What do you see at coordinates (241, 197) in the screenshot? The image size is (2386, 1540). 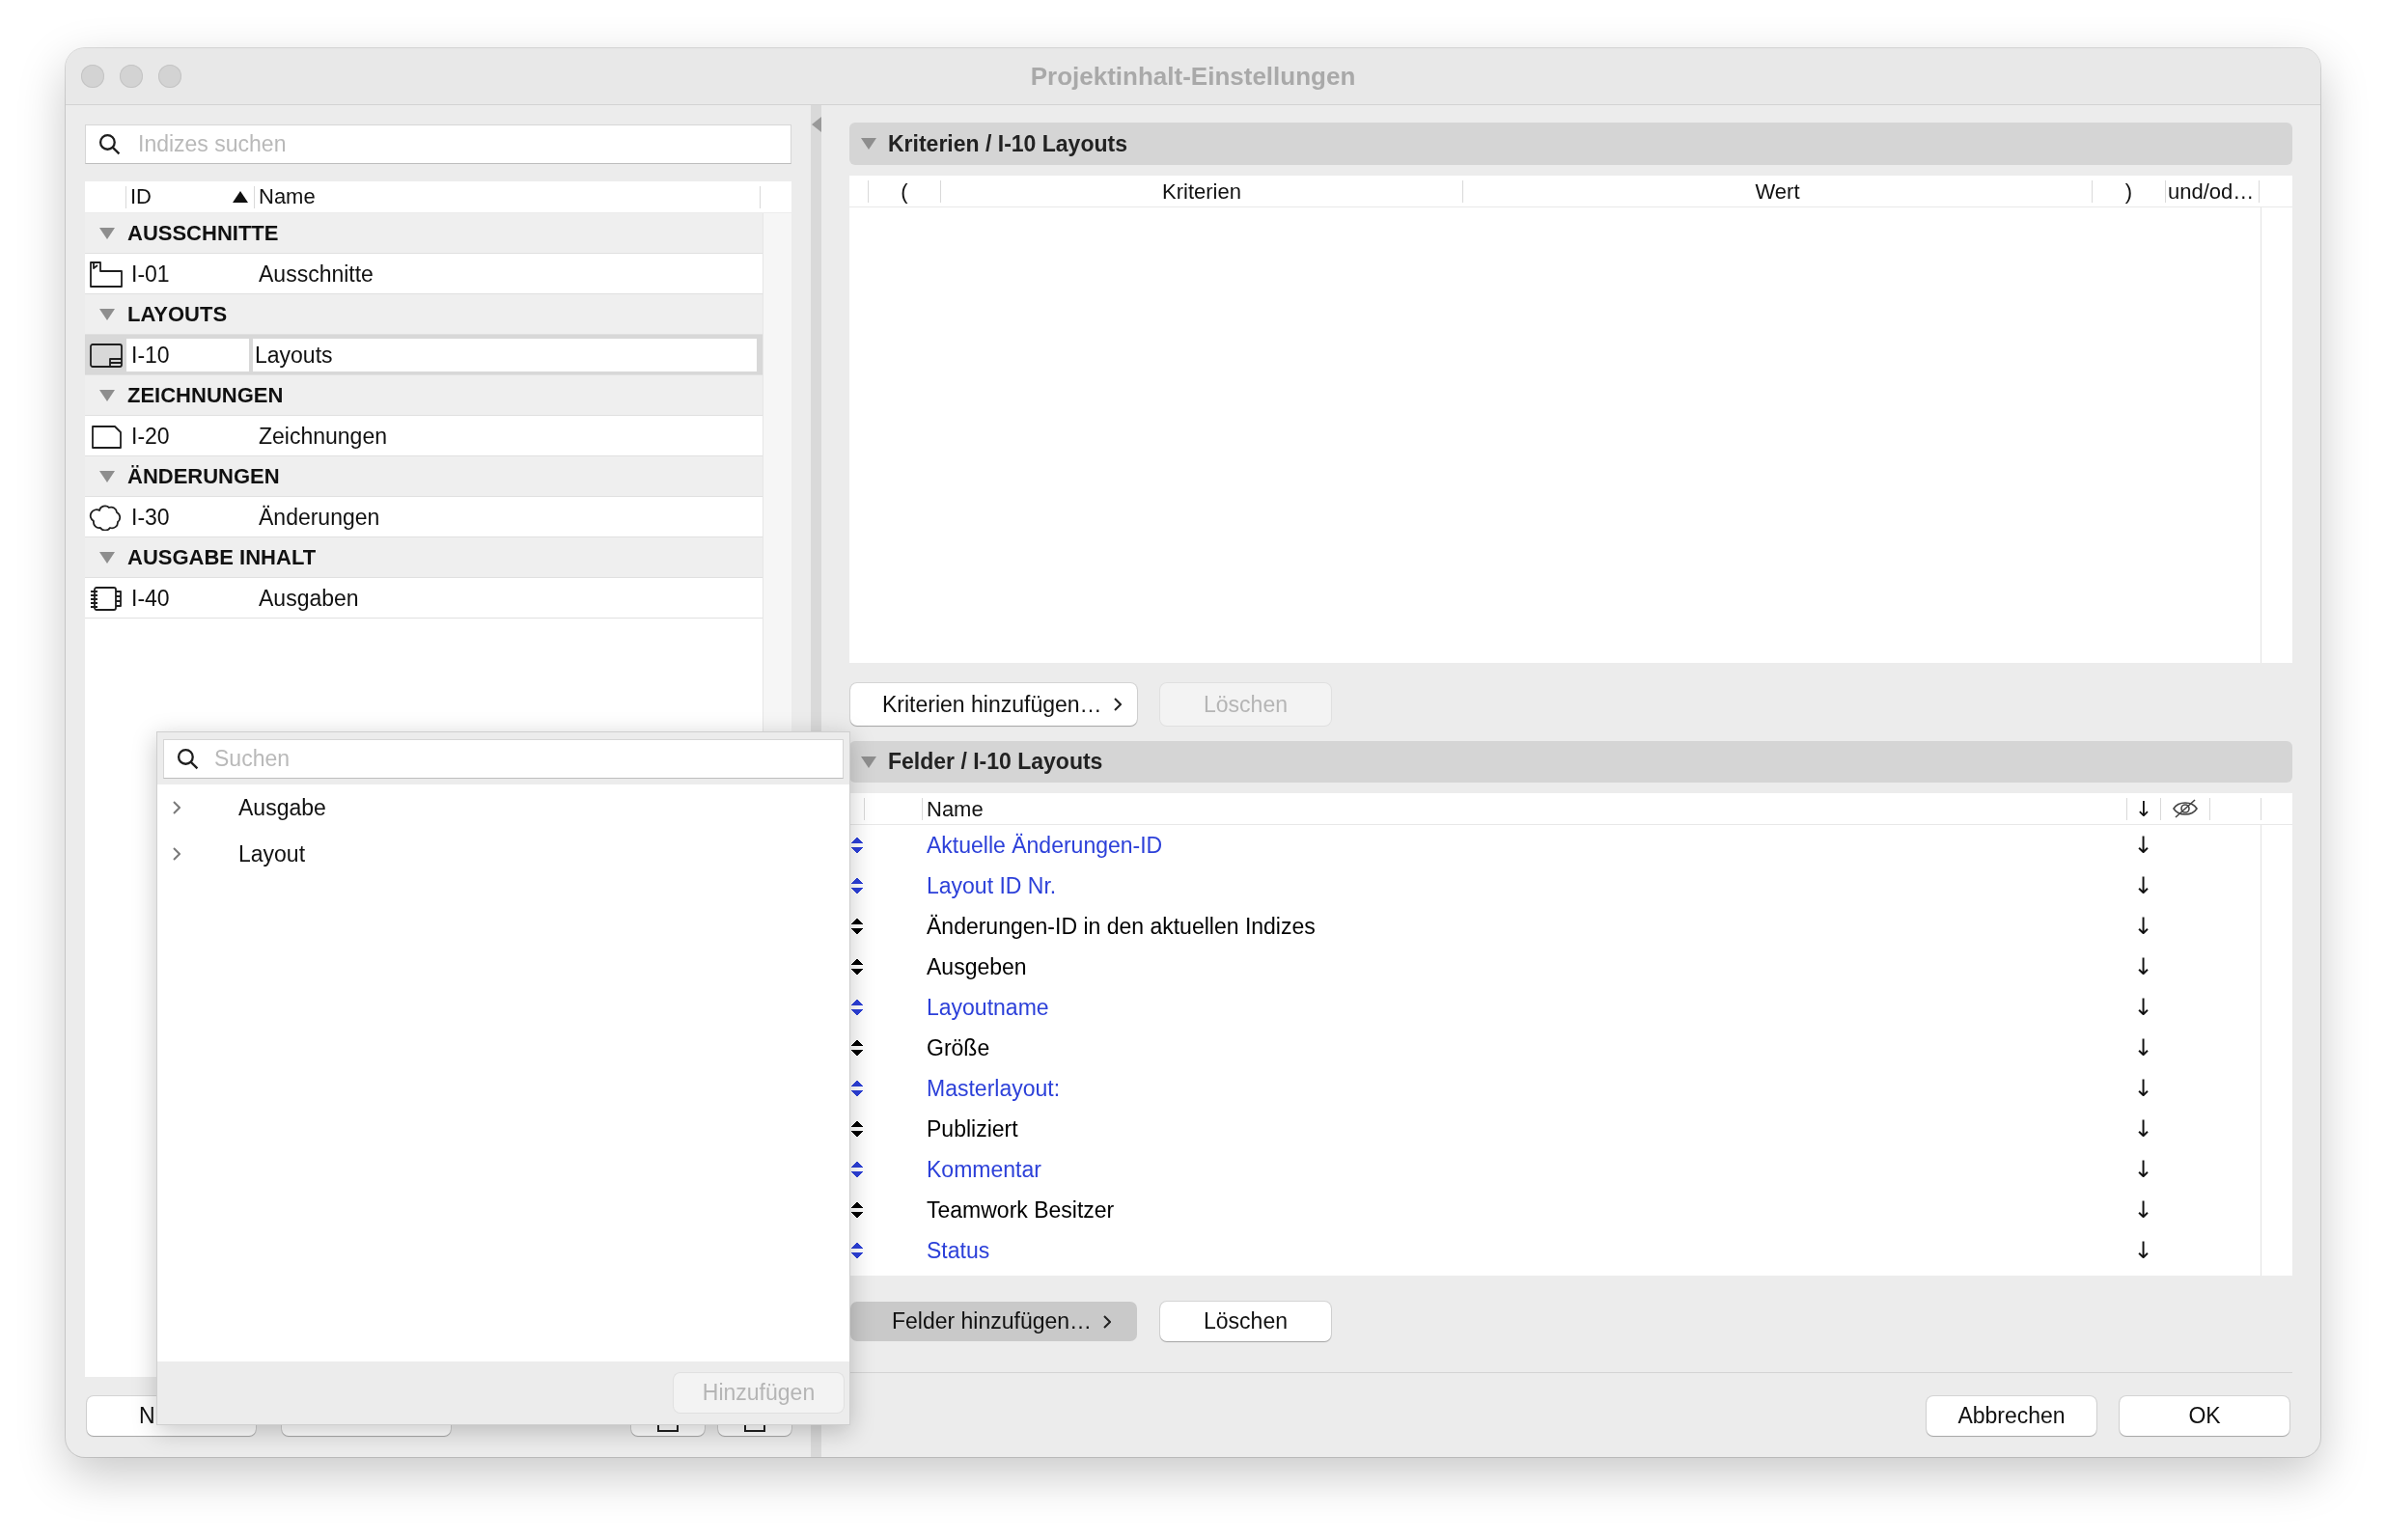 I see `sort-ascending-icon` at bounding box center [241, 197].